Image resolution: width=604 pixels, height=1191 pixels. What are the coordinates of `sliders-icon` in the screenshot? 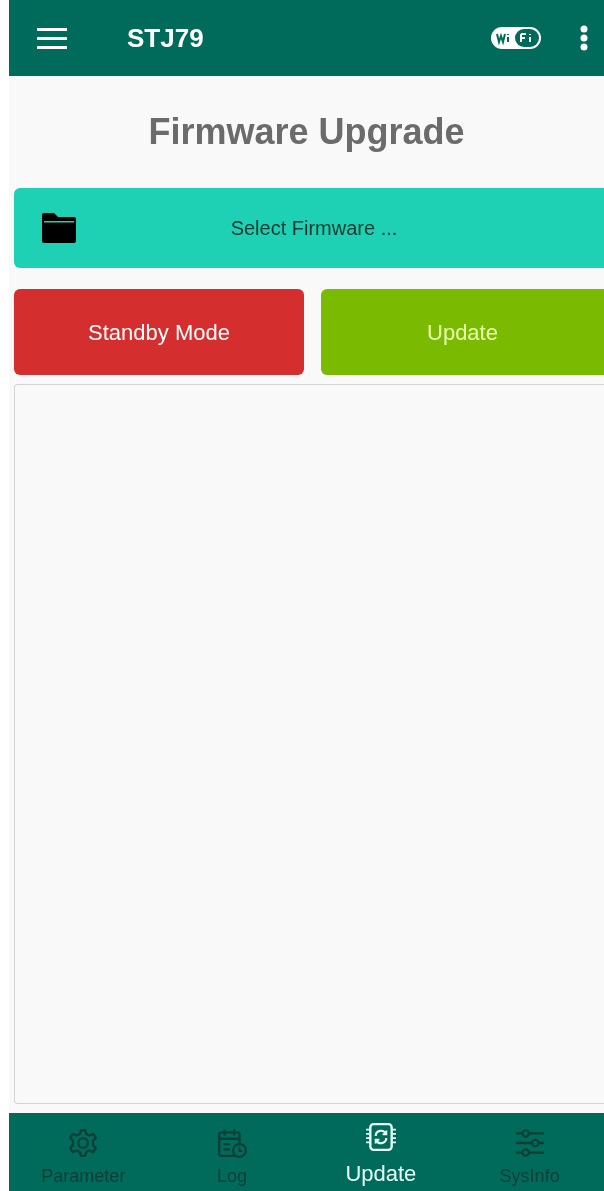 It's located at (529, 1143).